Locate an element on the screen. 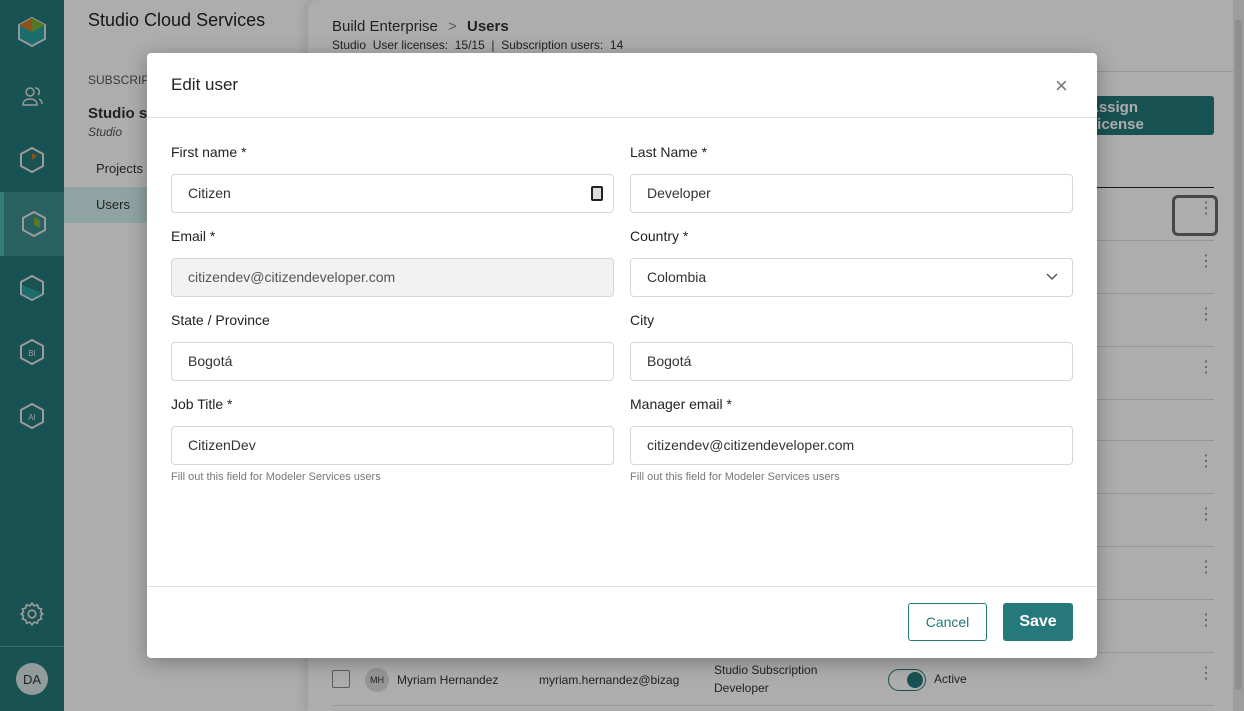  save-button: Save is located at coordinates (1038, 622).